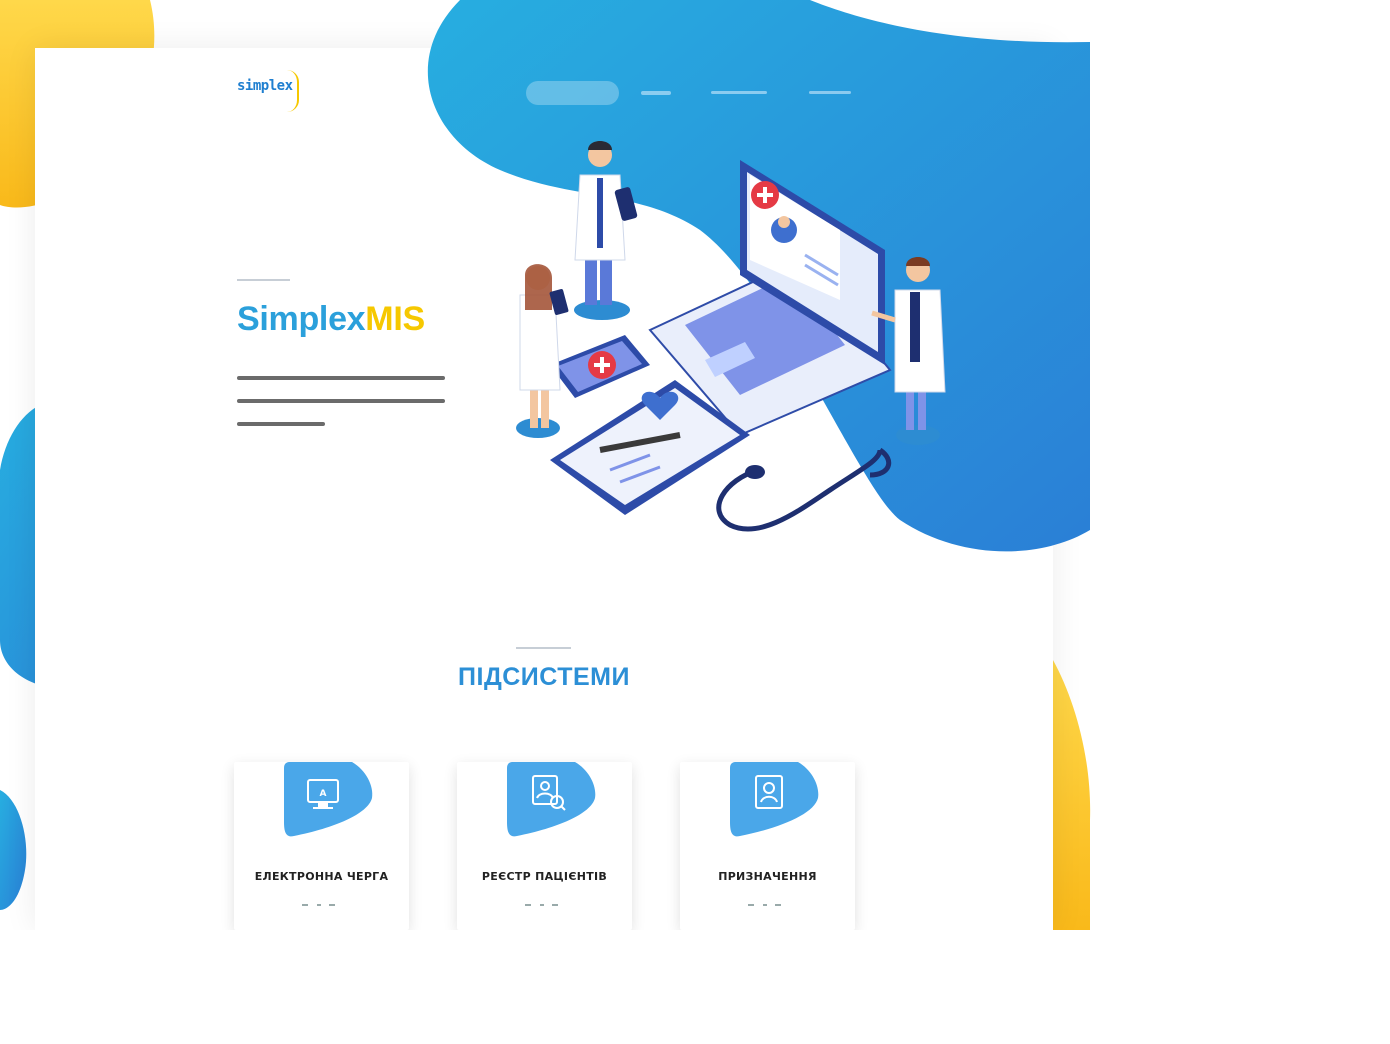  I want to click on prescription-icon, so click(774, 799).